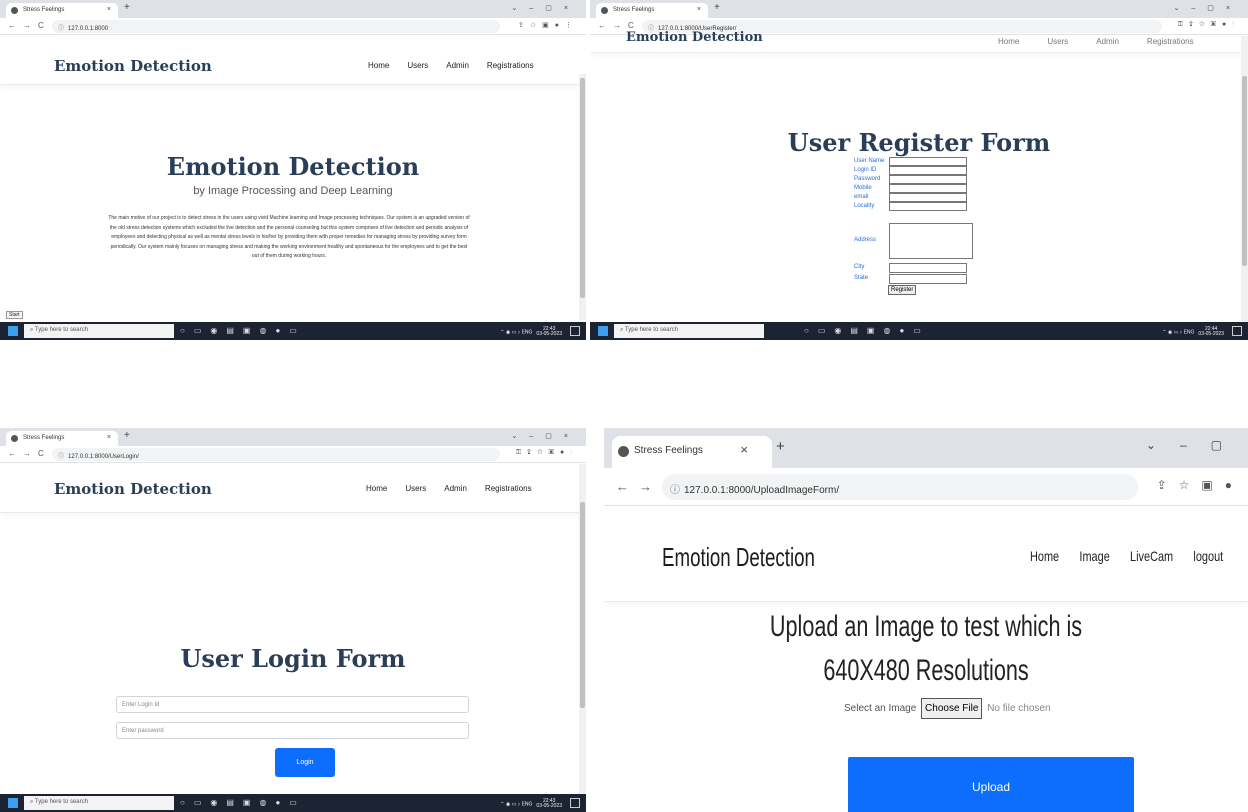  What do you see at coordinates (292, 730) in the screenshot?
I see `password-input: Enter password` at bounding box center [292, 730].